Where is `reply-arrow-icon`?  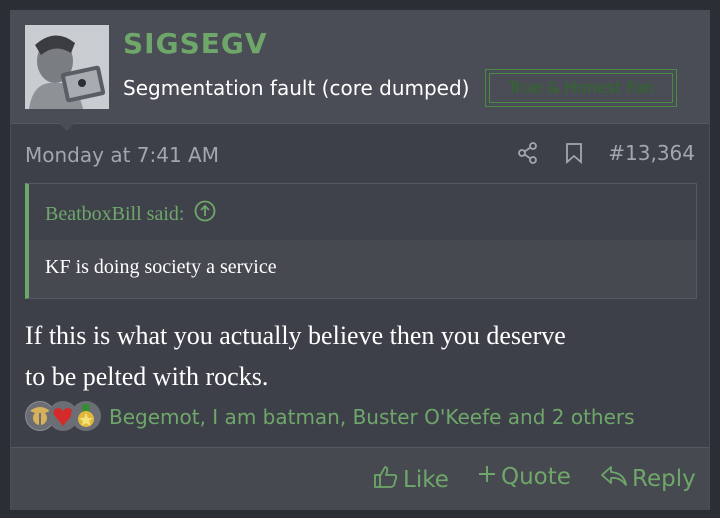 reply-arrow-icon is located at coordinates (614, 479).